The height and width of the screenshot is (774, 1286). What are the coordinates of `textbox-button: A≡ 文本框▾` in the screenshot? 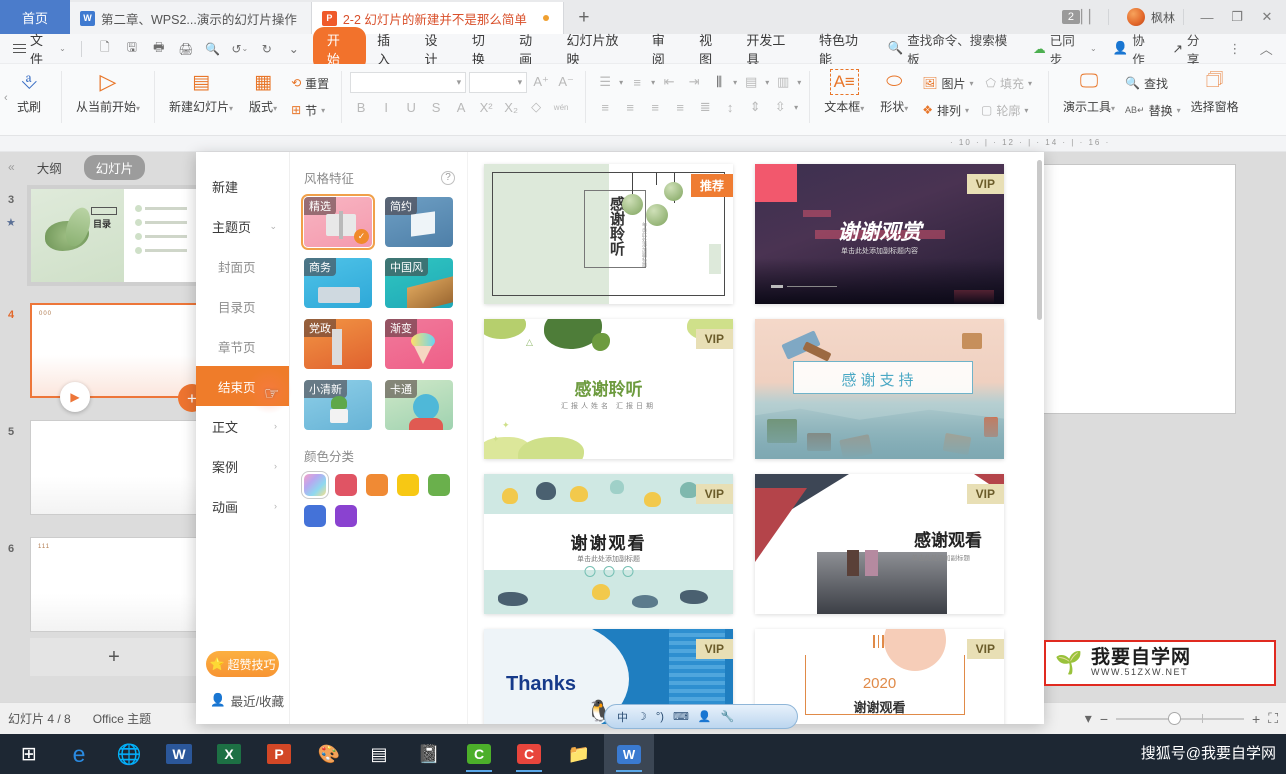 It's located at (844, 92).